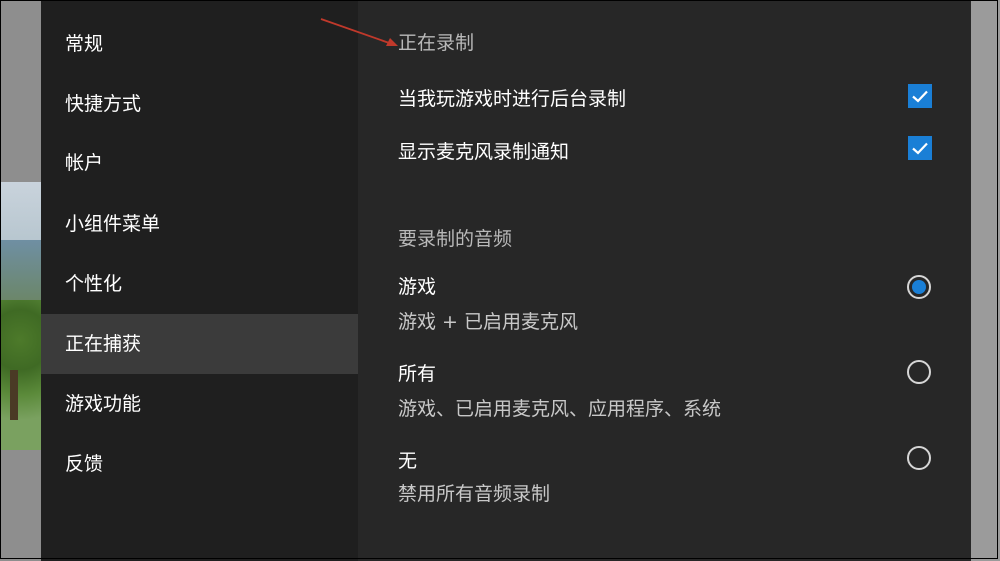  I want to click on sidebar-item-label: 正在捕获, so click(103, 344).